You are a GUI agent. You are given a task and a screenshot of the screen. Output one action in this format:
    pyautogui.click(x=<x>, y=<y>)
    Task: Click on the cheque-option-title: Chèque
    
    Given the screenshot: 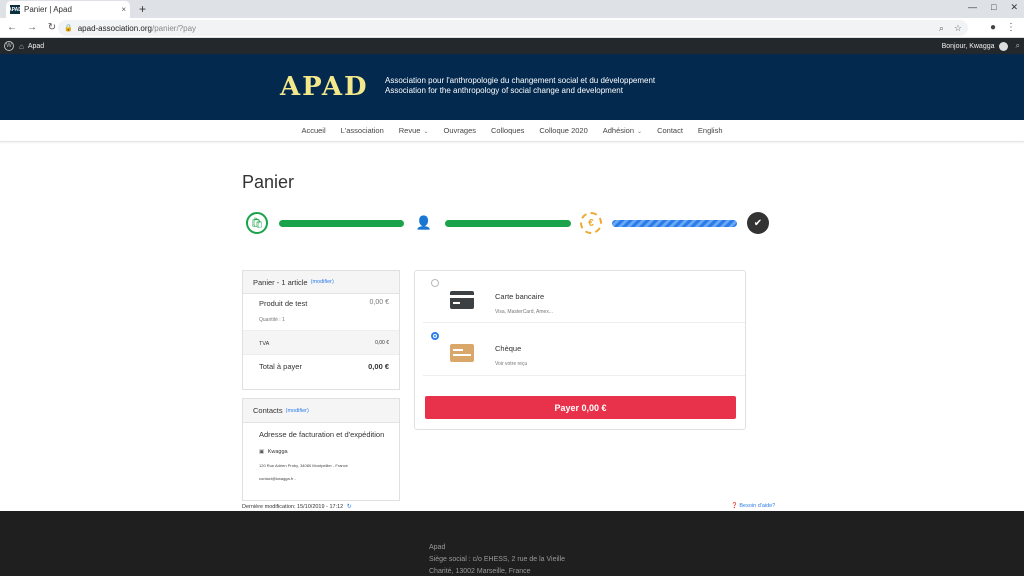 What is the action you would take?
    pyautogui.click(x=508, y=348)
    